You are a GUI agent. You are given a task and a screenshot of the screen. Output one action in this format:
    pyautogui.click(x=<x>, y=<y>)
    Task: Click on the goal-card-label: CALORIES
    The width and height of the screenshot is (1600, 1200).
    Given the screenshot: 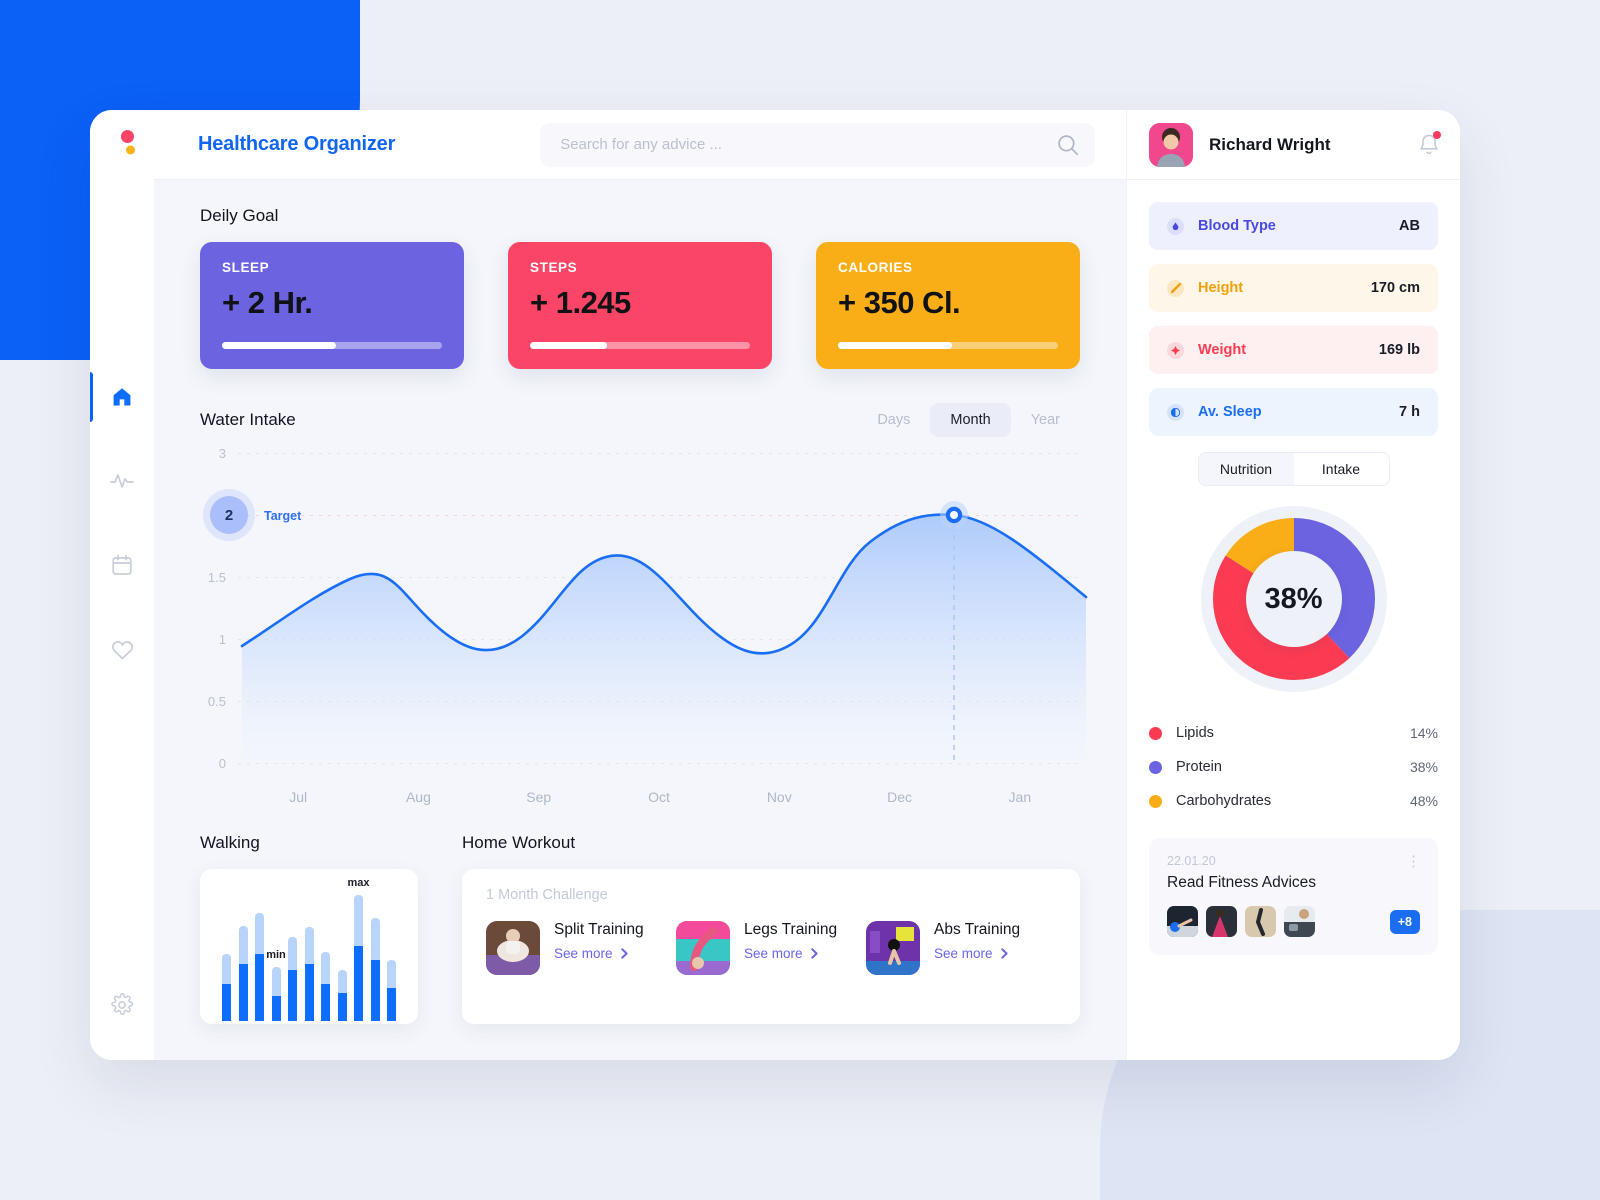 What is the action you would take?
    pyautogui.click(x=875, y=267)
    